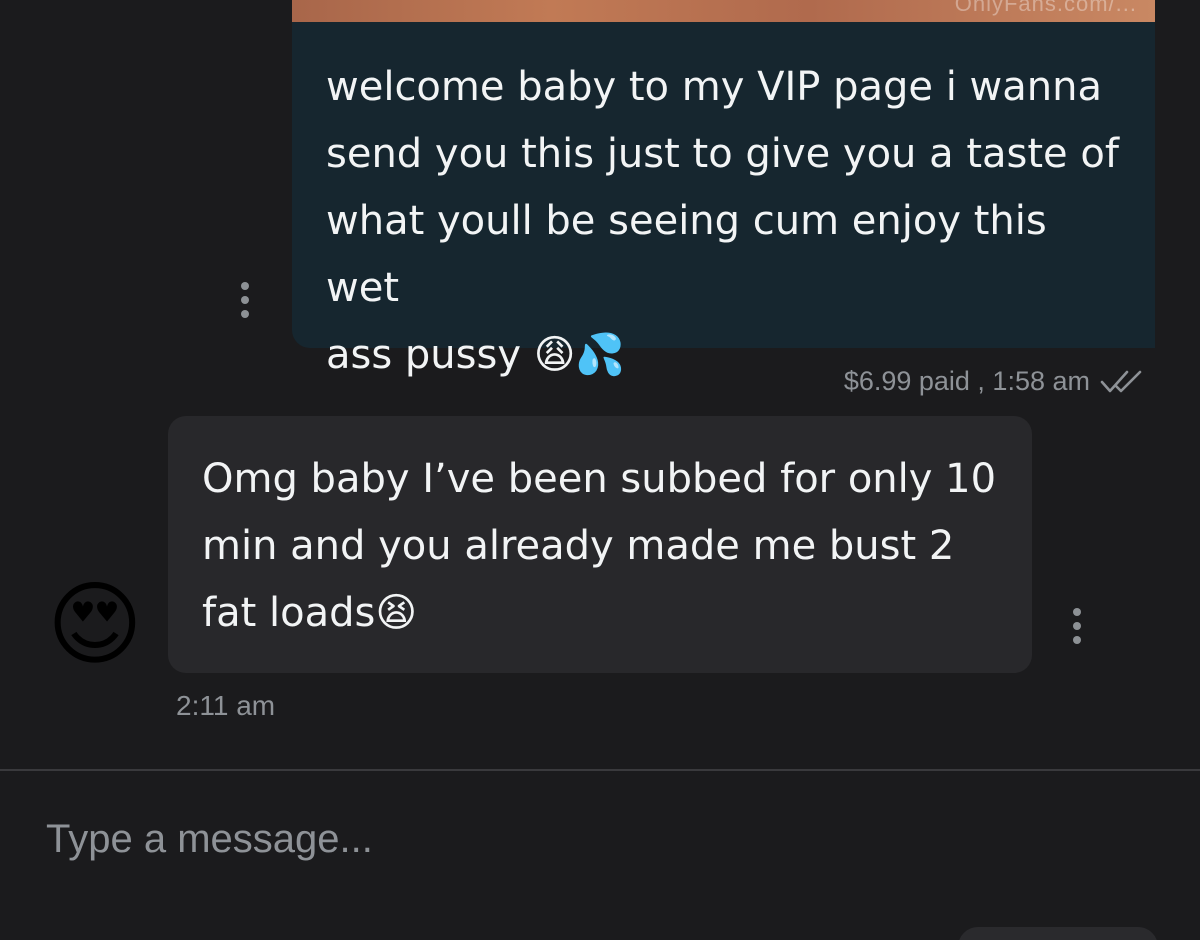 The height and width of the screenshot is (940, 1200). Describe the element at coordinates (546, 839) in the screenshot. I see `message-input` at that location.